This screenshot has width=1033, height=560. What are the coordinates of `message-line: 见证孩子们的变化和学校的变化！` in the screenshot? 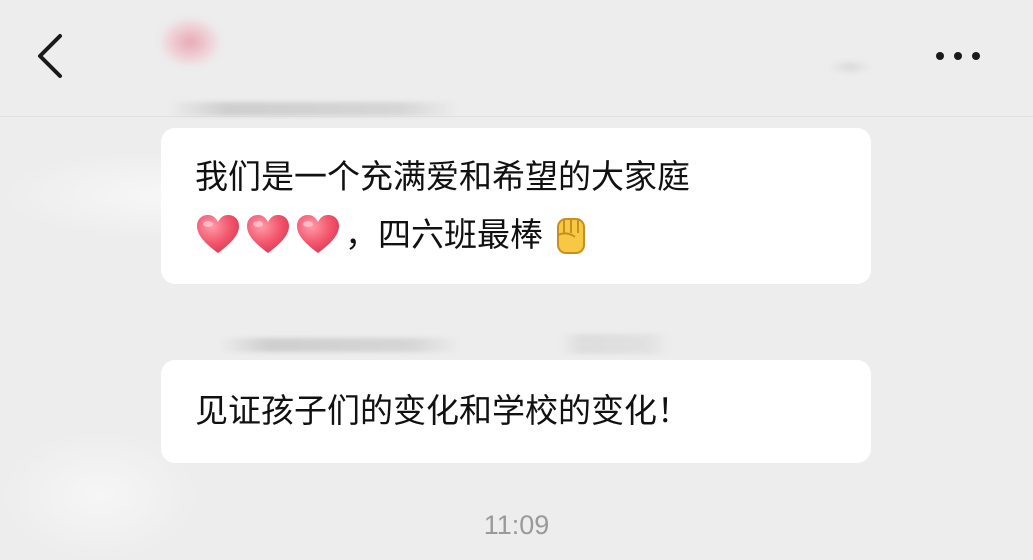 It's located at (516, 411).